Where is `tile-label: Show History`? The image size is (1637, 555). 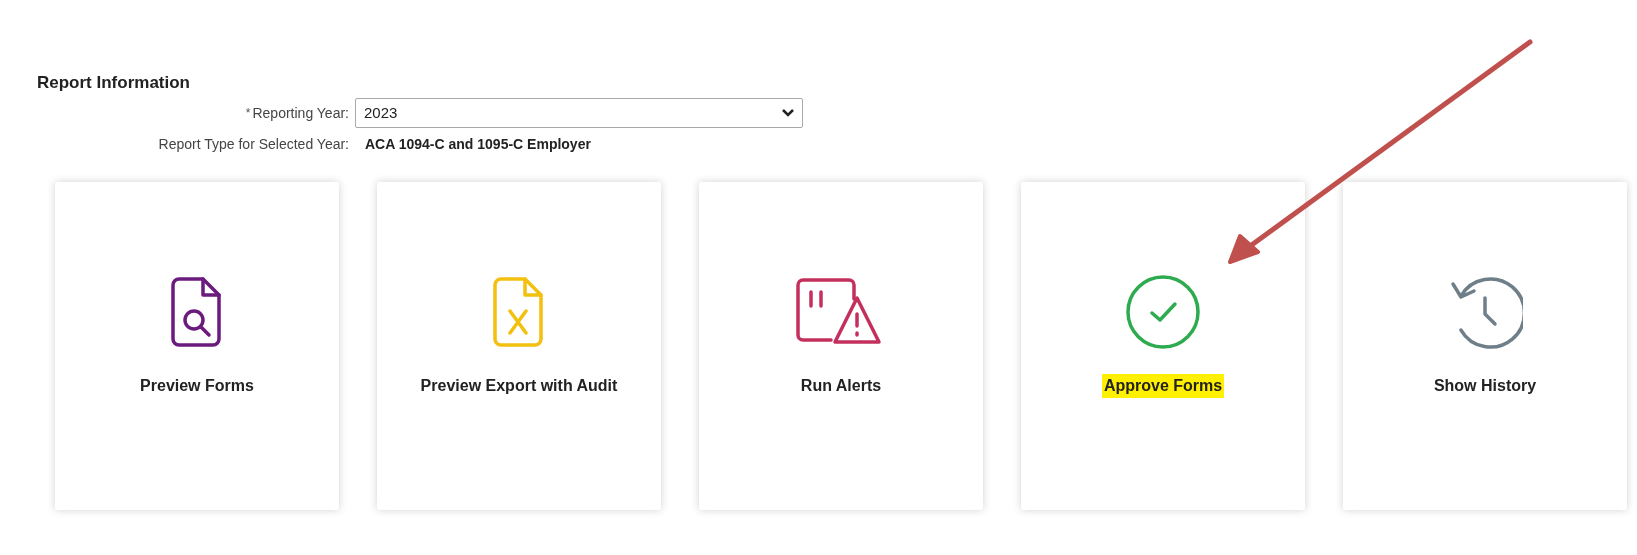 tile-label: Show History is located at coordinates (1485, 386).